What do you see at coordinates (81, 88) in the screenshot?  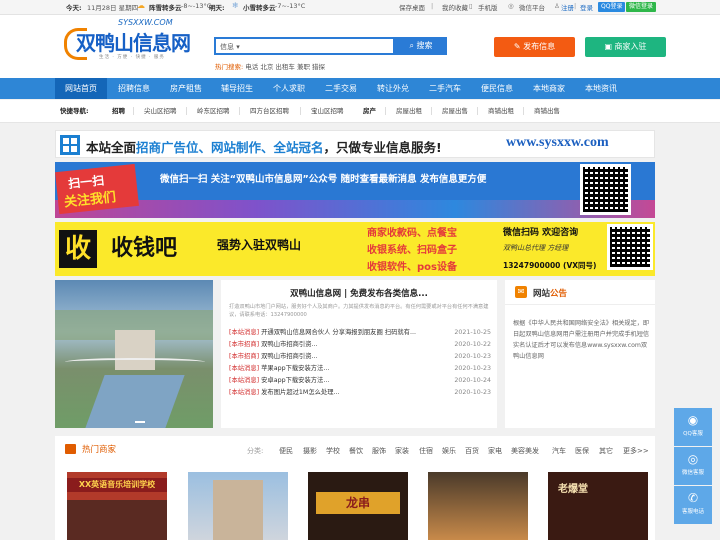 I see `nav-home: 网站首页` at bounding box center [81, 88].